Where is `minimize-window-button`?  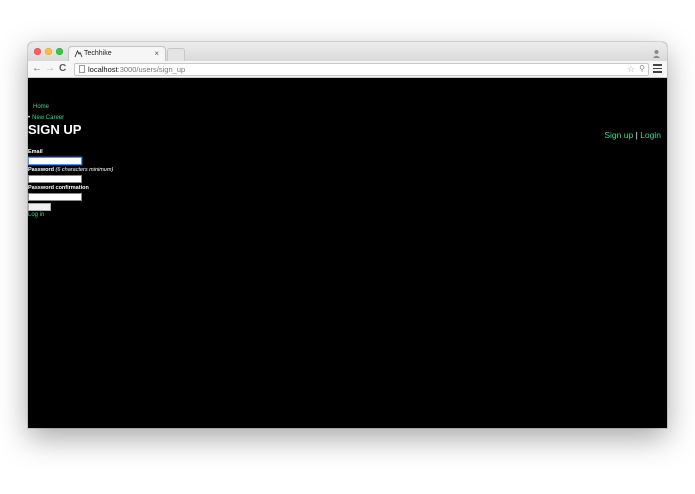 minimize-window-button is located at coordinates (48, 51).